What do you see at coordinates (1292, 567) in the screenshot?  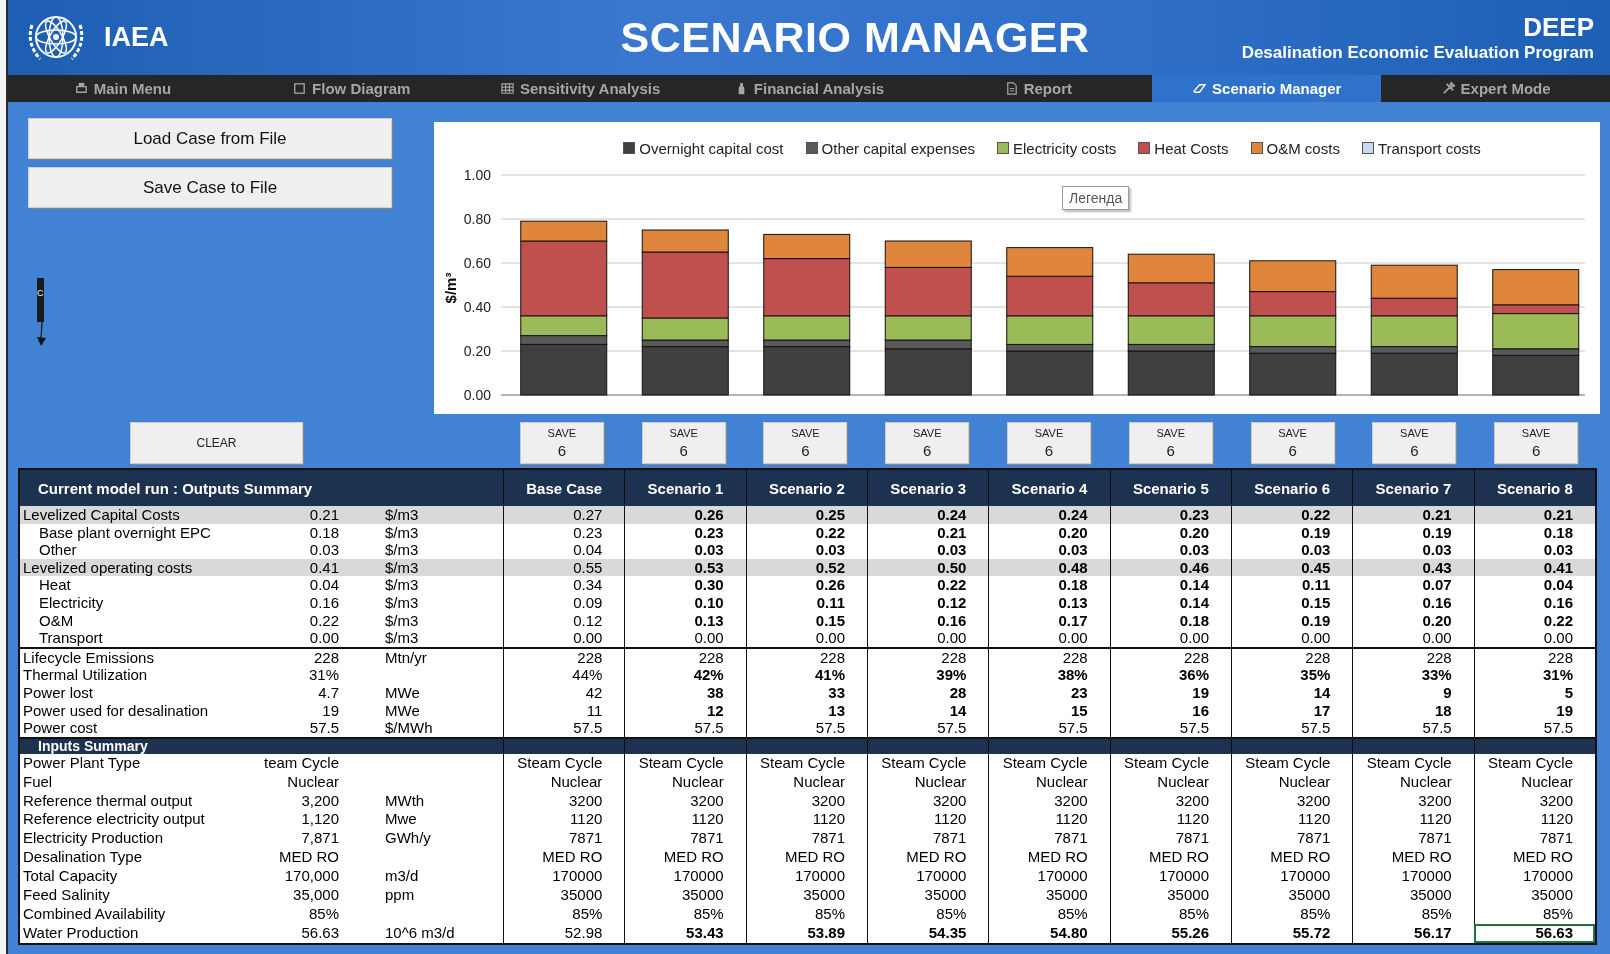 I see `table-cell: 0.45` at bounding box center [1292, 567].